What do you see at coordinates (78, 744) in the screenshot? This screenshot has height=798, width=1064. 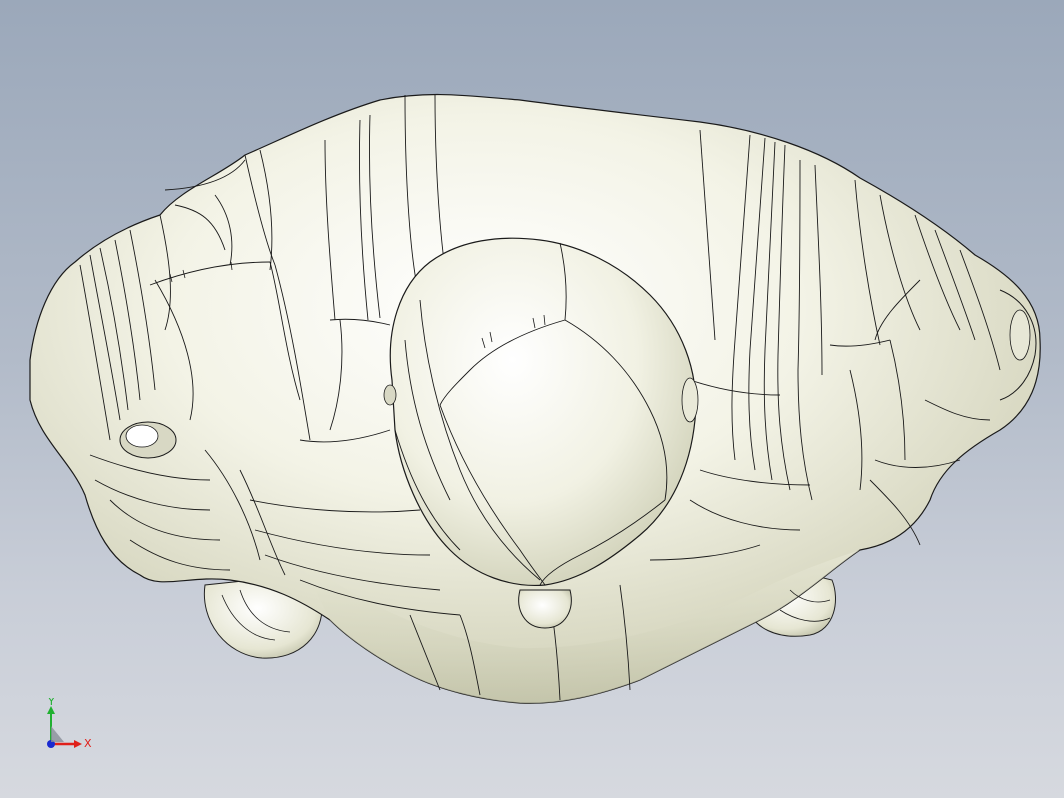 I see `x-axis-arrow` at bounding box center [78, 744].